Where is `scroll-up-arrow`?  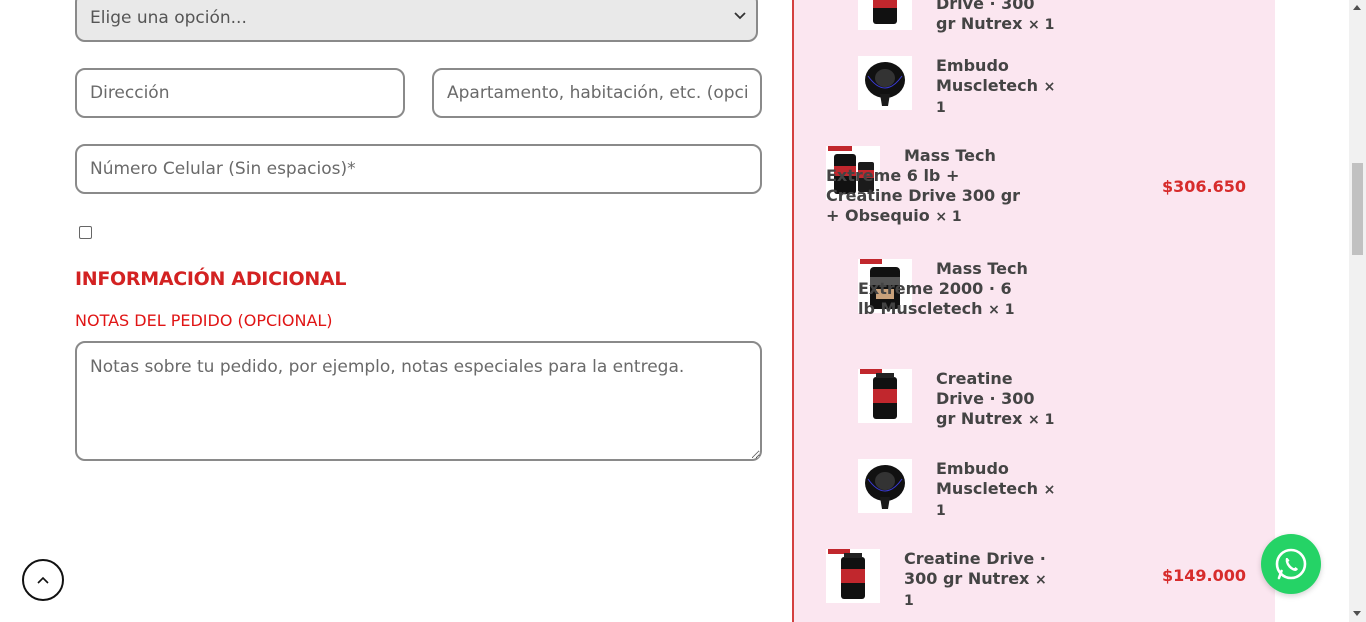
scroll-up-arrow is located at coordinates (1357, 7).